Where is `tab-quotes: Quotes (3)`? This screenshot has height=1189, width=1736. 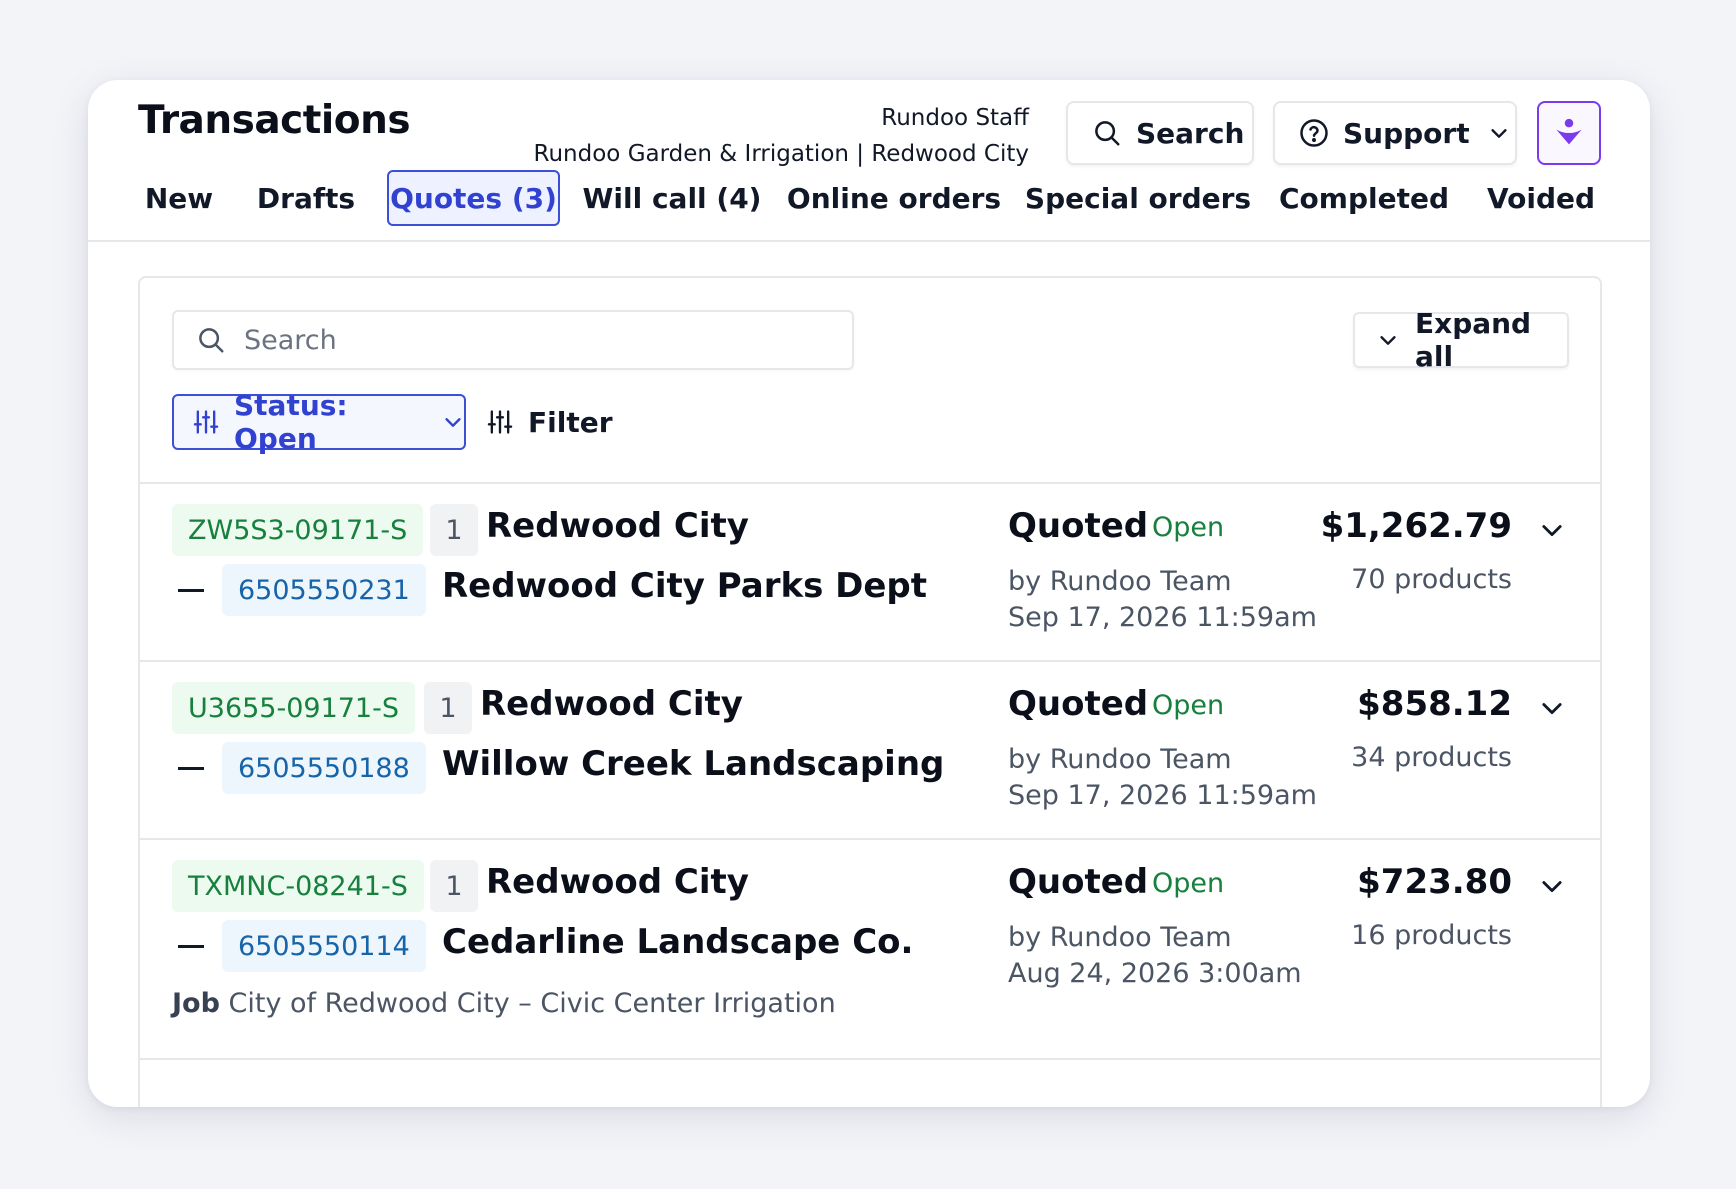 tab-quotes: Quotes (3) is located at coordinates (473, 198).